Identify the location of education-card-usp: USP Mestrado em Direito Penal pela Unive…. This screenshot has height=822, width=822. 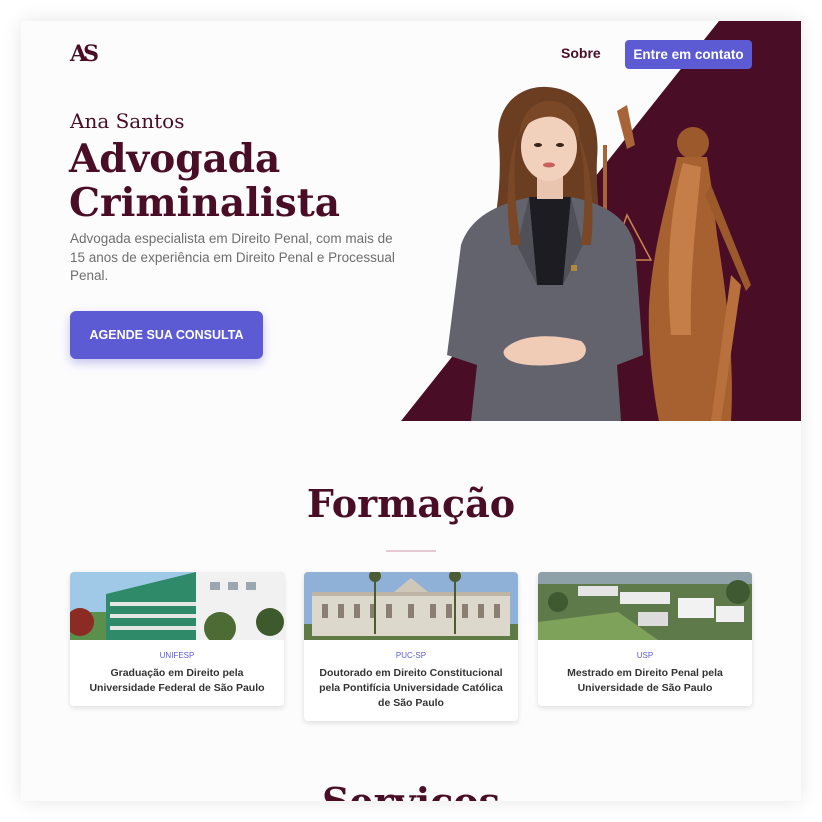
(645, 639).